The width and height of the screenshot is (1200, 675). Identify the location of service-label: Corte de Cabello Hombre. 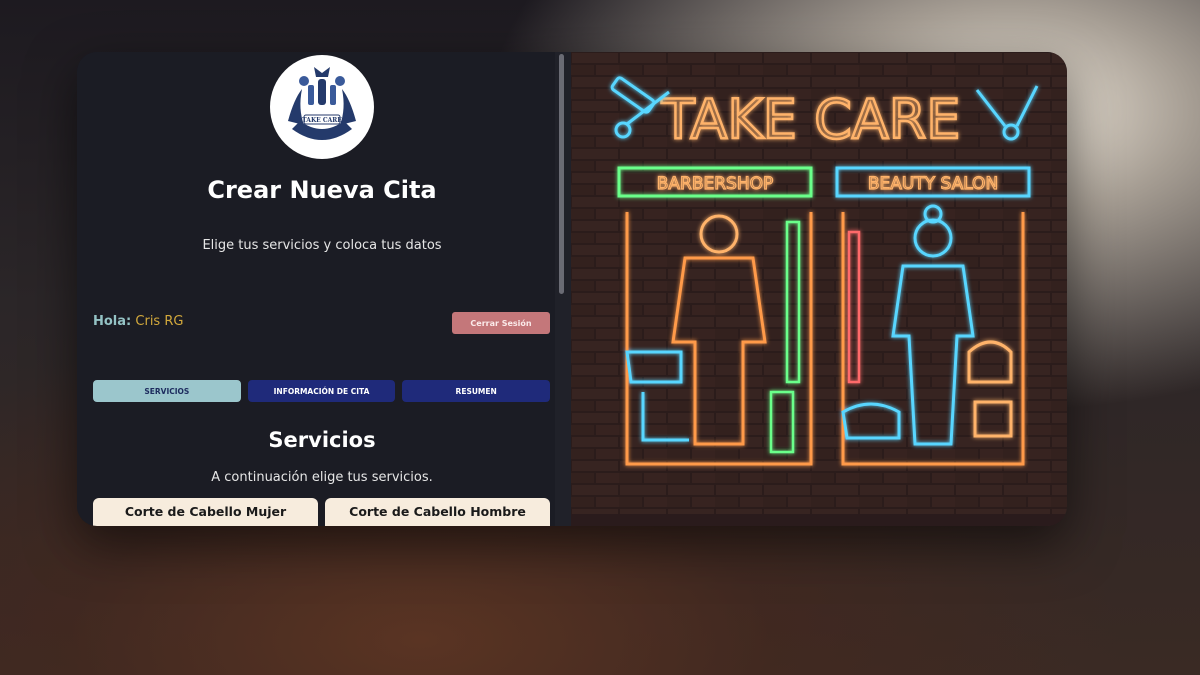
(437, 511).